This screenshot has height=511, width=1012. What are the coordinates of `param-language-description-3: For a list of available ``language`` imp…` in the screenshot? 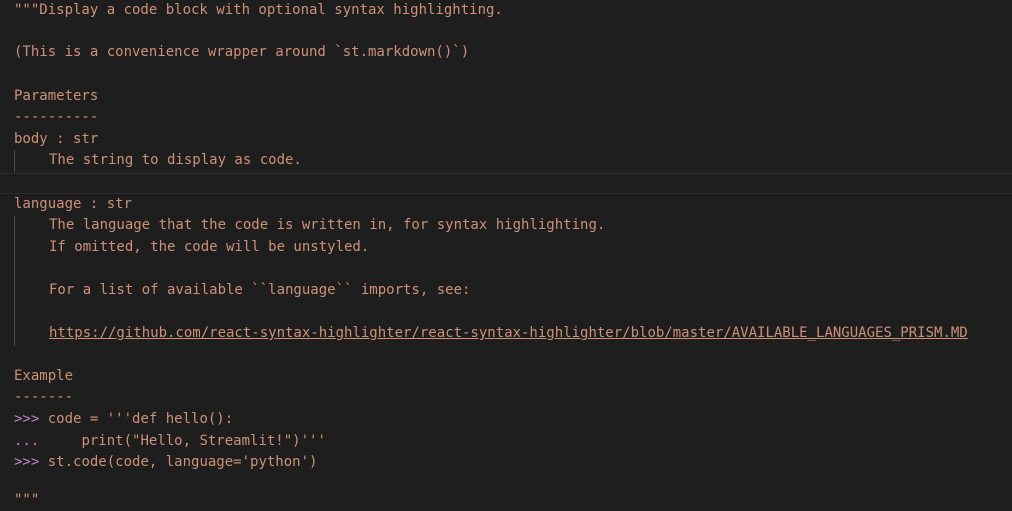 It's located at (260, 290).